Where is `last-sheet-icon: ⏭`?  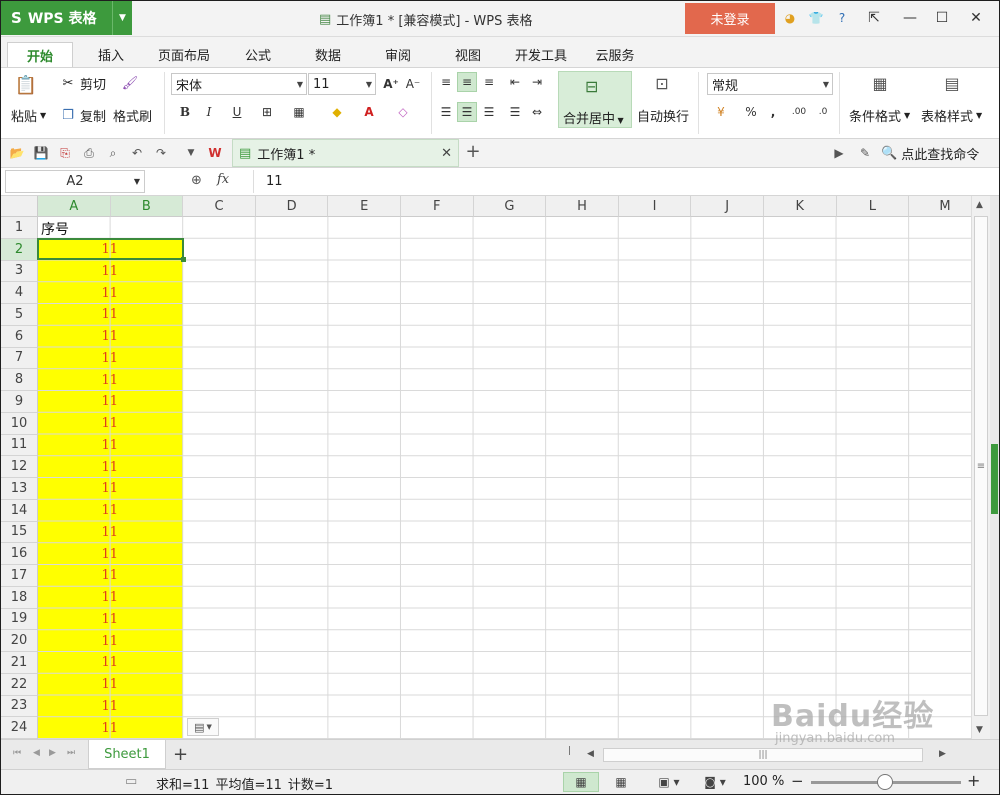
last-sheet-icon: ⏭ is located at coordinates (71, 753).